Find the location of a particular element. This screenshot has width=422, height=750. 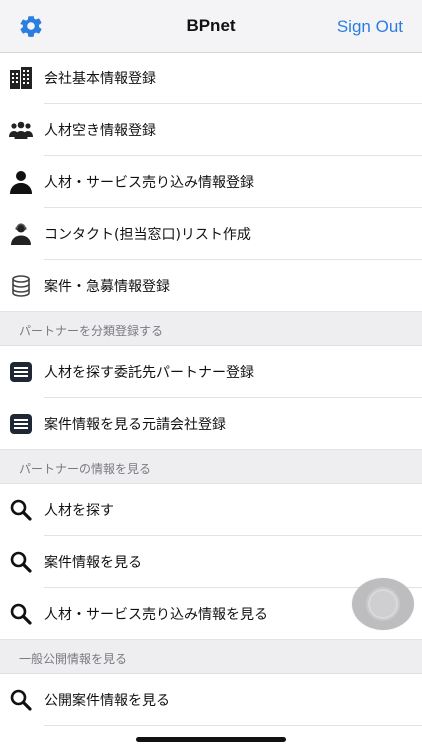

gear-icon is located at coordinates (31, 26).